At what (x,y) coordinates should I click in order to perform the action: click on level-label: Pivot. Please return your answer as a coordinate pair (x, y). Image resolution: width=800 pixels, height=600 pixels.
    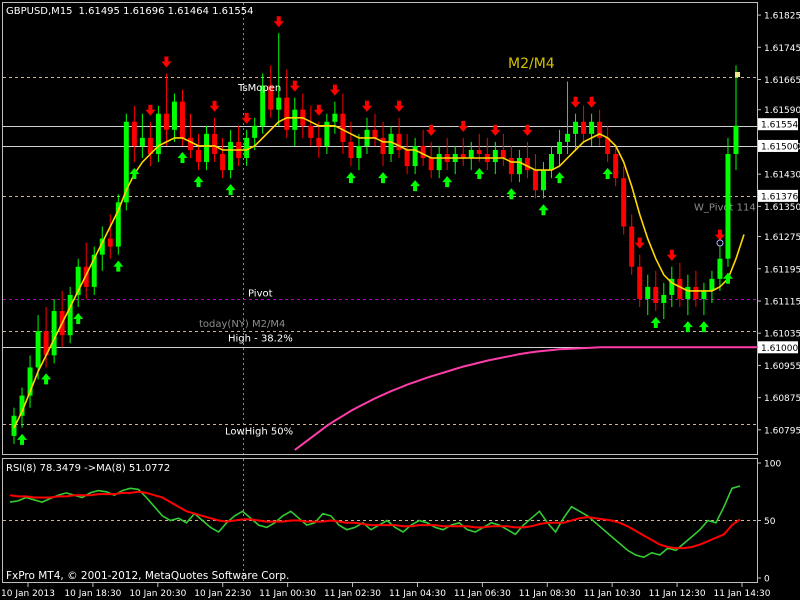
    Looking at the image, I should click on (260, 294).